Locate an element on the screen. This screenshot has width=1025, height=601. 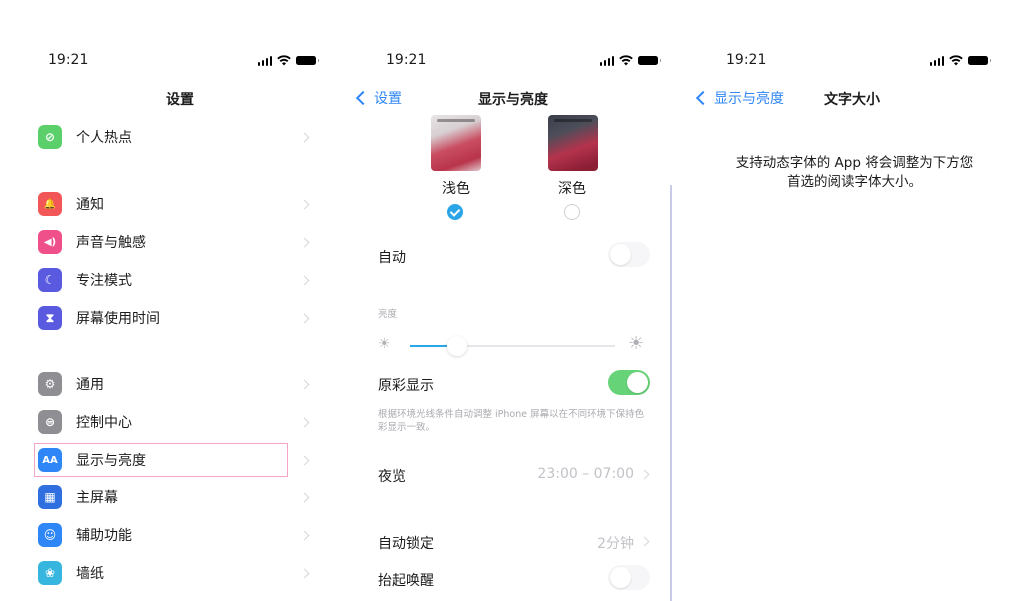
truetone-toggle is located at coordinates (629, 382).